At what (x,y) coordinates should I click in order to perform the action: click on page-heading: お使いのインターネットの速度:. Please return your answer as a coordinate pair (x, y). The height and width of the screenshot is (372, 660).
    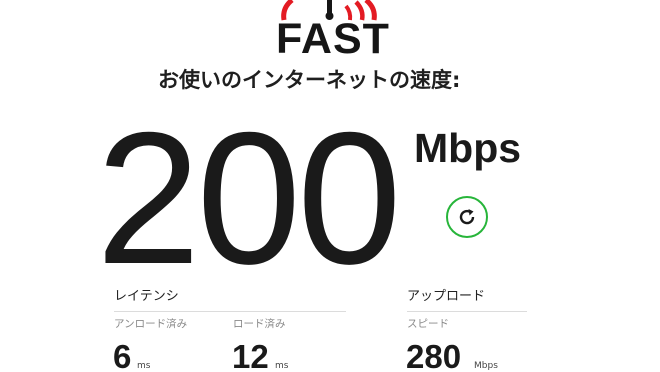
    Looking at the image, I should click on (309, 80).